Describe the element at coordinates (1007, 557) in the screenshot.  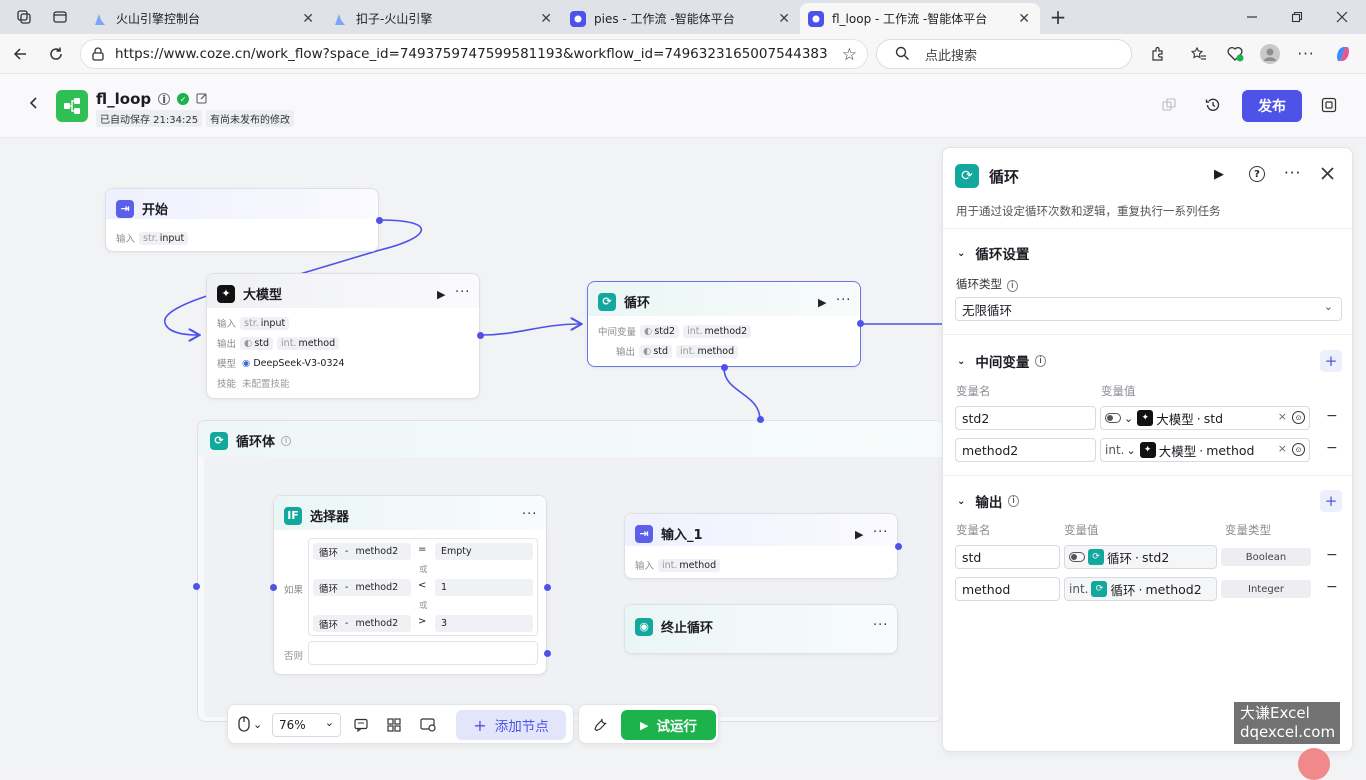
I see `output-name-input: std` at that location.